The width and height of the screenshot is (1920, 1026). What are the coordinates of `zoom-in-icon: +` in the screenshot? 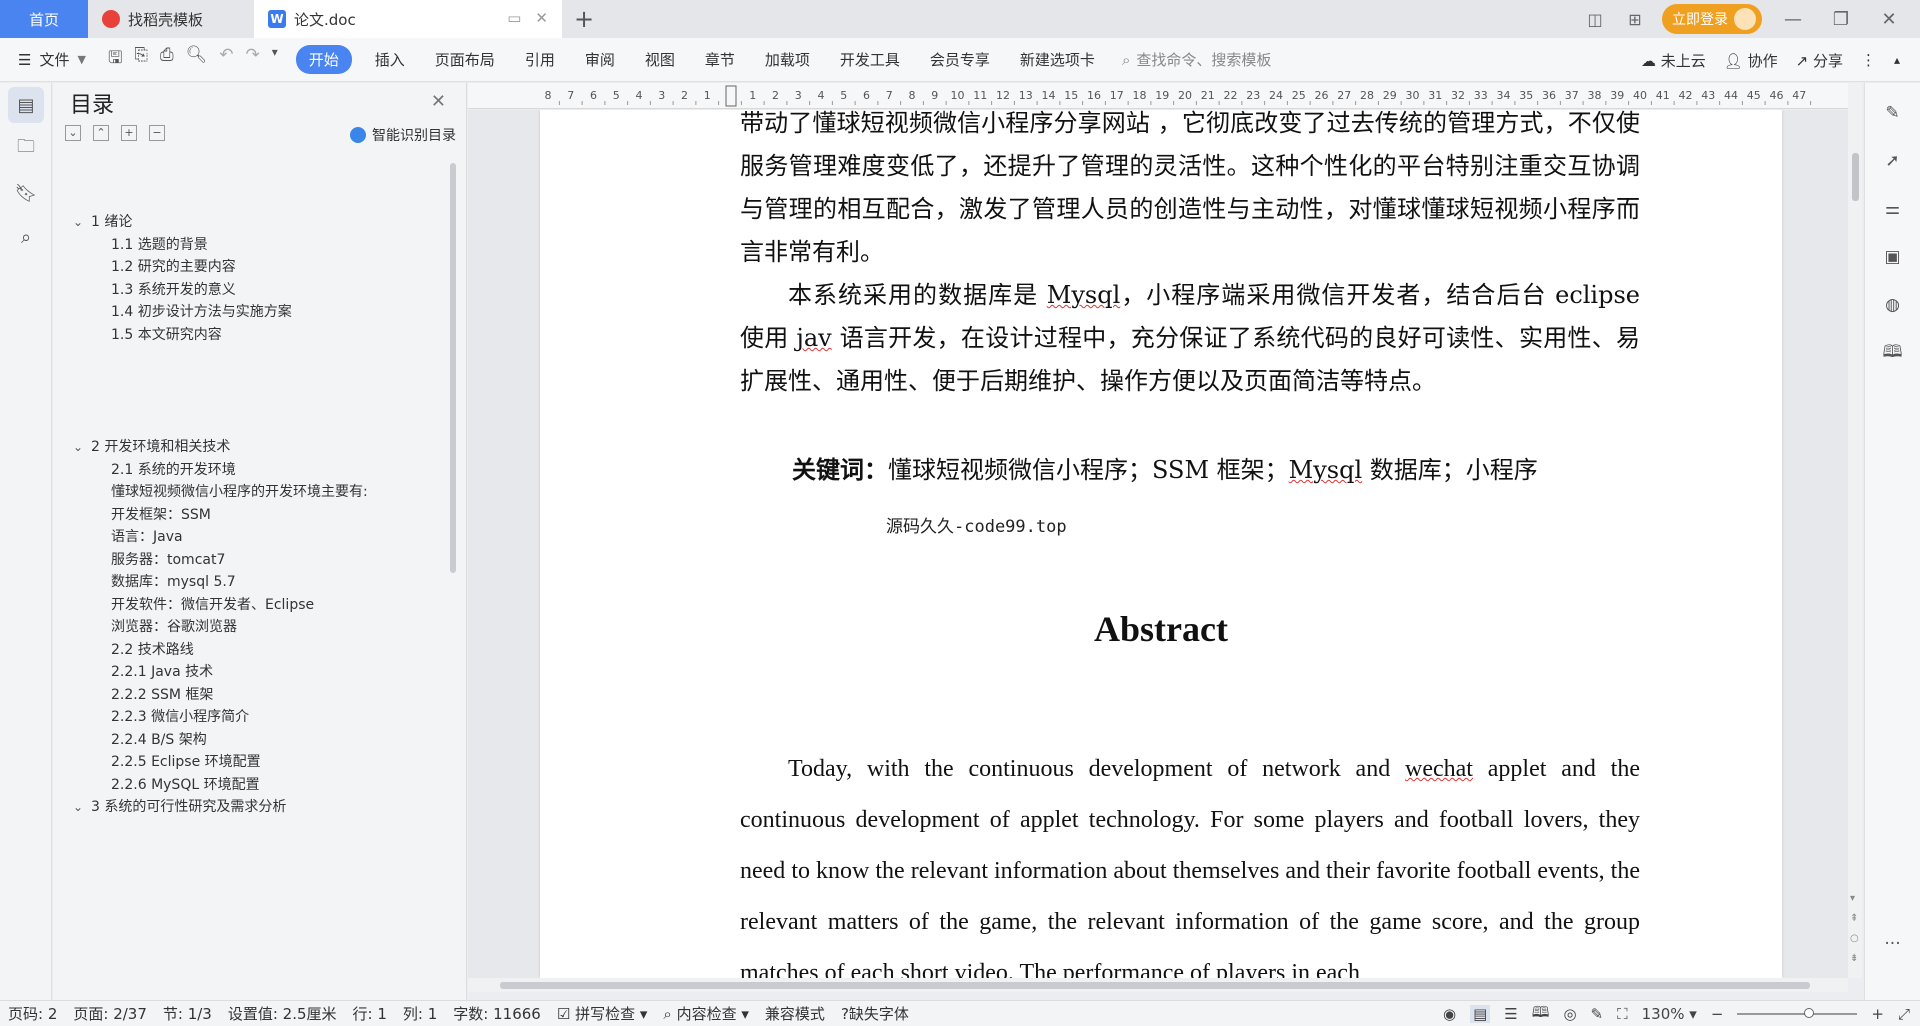 It's located at (1877, 1014).